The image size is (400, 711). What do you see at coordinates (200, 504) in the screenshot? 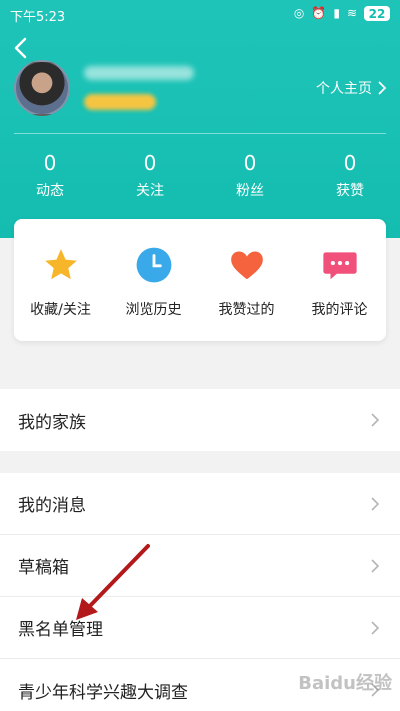
I see `menu-item-messages: 我的消息` at bounding box center [200, 504].